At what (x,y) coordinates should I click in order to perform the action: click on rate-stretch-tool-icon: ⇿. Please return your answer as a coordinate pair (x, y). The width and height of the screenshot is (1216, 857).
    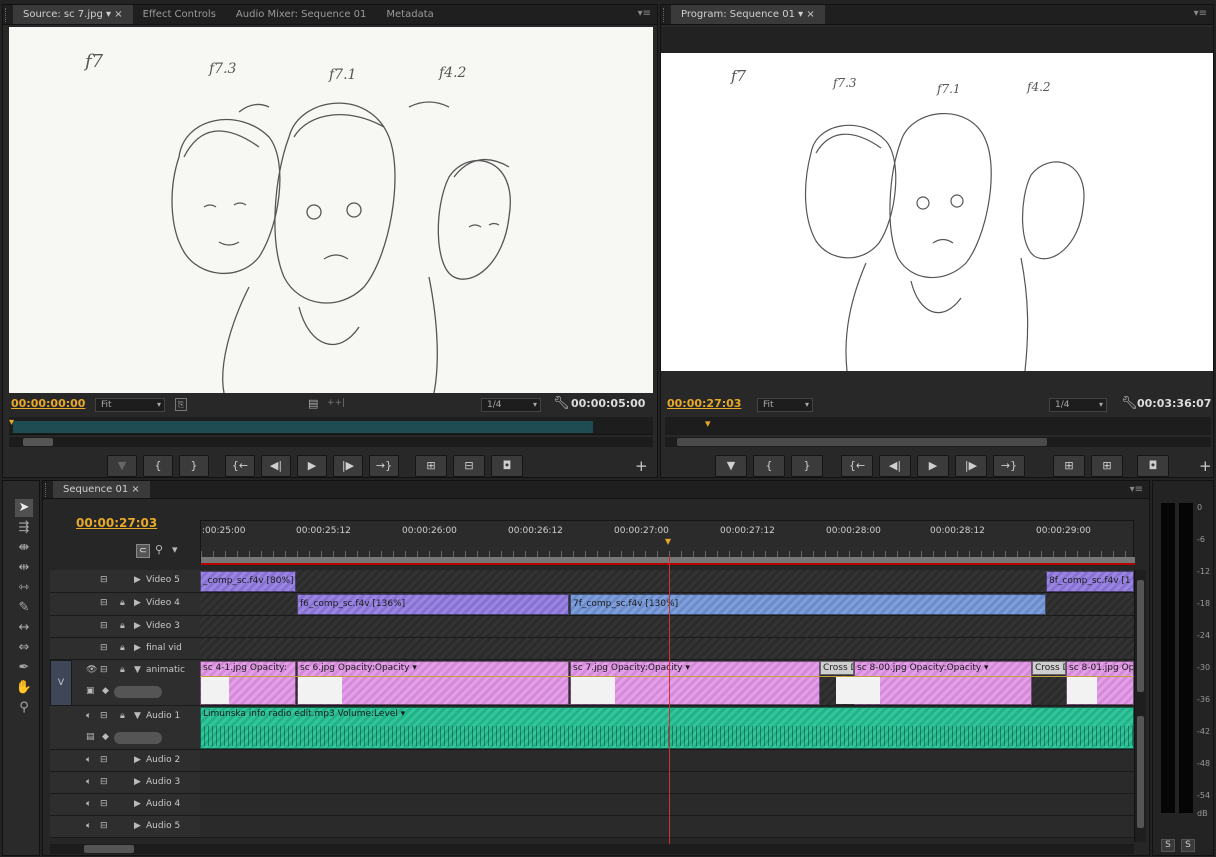
    Looking at the image, I should click on (24, 588).